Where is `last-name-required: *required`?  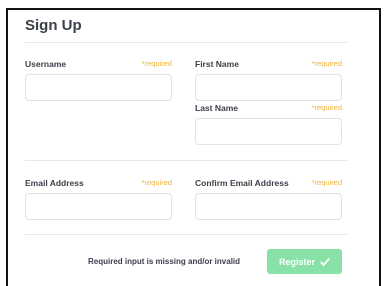 last-name-required: *required is located at coordinates (326, 107).